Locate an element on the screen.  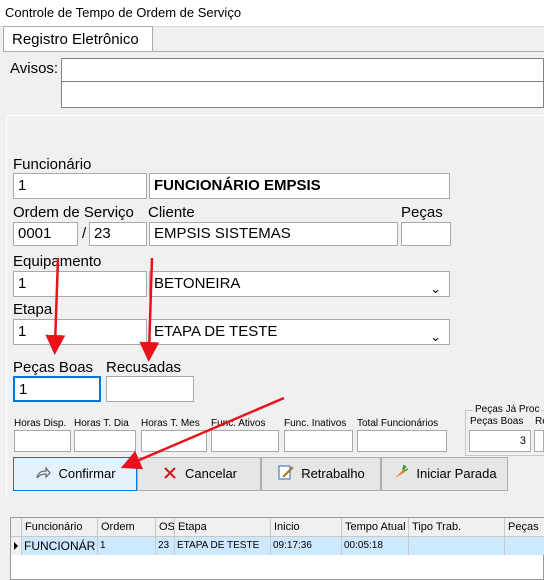
recusadas-input is located at coordinates (150, 389).